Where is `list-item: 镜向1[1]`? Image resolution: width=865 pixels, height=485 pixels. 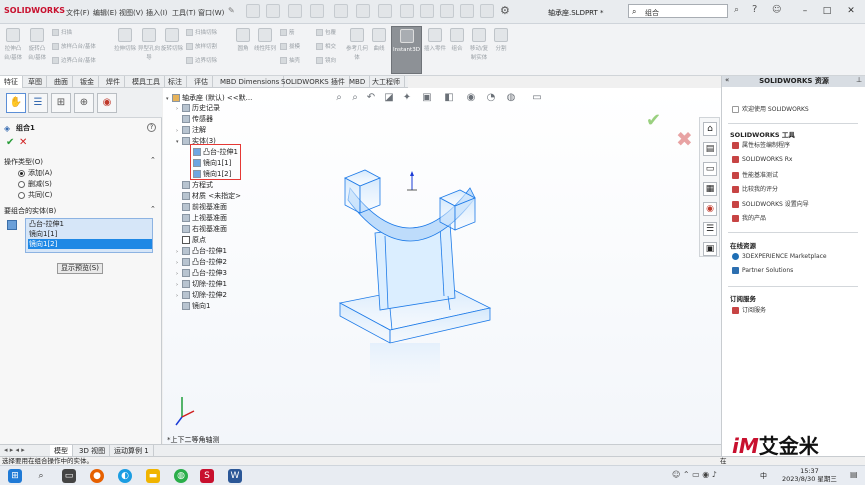
list-item: 镜向1[1] is located at coordinates (90, 234).